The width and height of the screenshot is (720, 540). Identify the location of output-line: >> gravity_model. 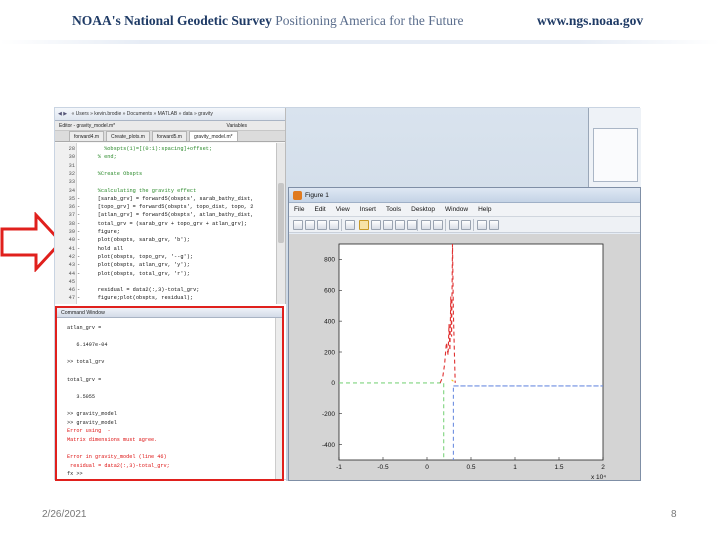
(92, 414).